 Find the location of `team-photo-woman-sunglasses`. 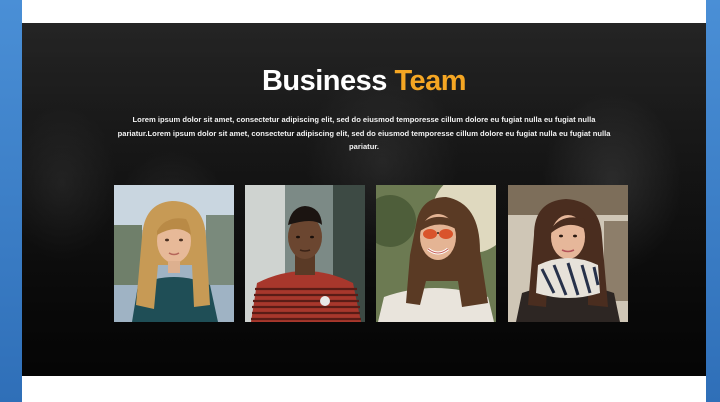

team-photo-woman-sunglasses is located at coordinates (436, 253).